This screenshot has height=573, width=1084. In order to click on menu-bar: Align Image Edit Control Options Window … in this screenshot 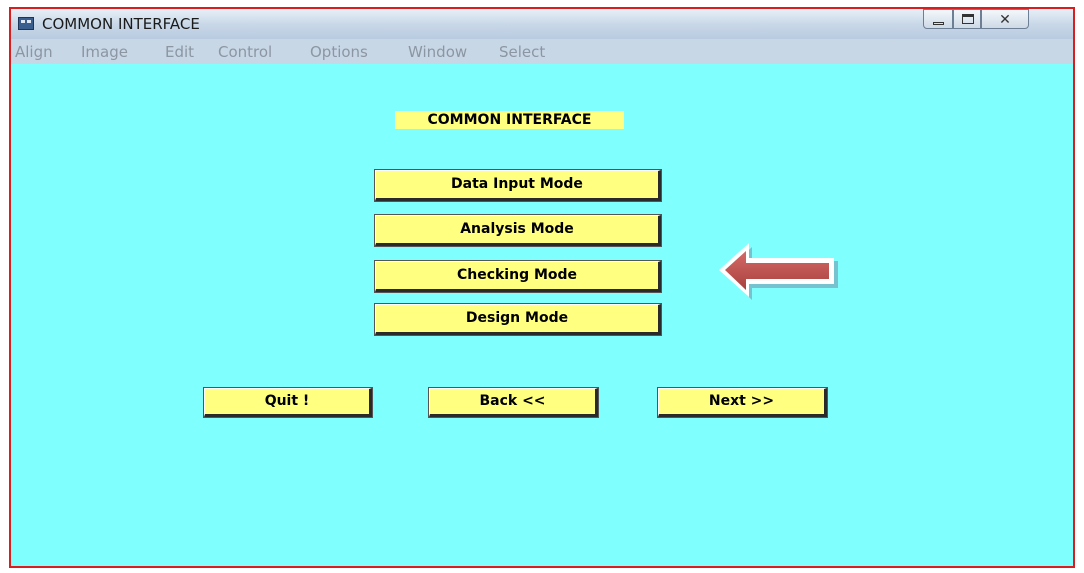, I will do `click(542, 51)`.